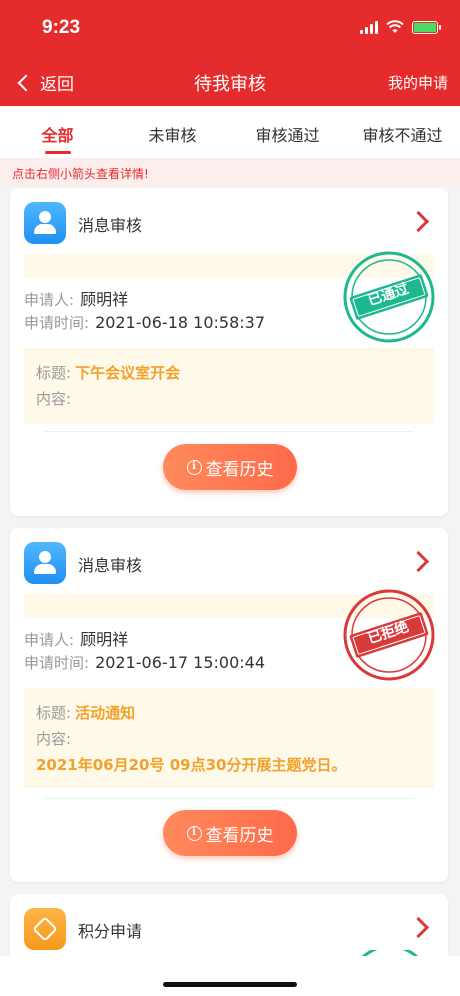 The height and width of the screenshot is (996, 460). I want to click on apply-time-row: 申请时间: 2021-06-18 10:58:37, so click(144, 322).